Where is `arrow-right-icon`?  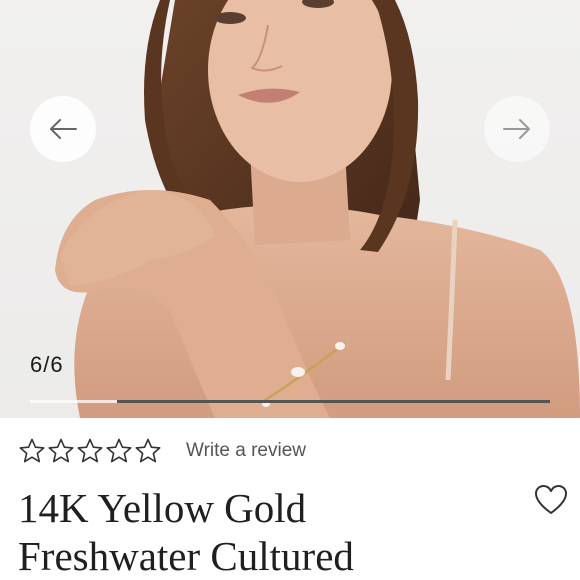 arrow-right-icon is located at coordinates (516, 129).